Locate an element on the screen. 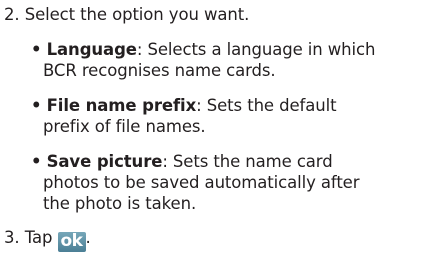  option-description: prefix of file names. is located at coordinates (124, 126).